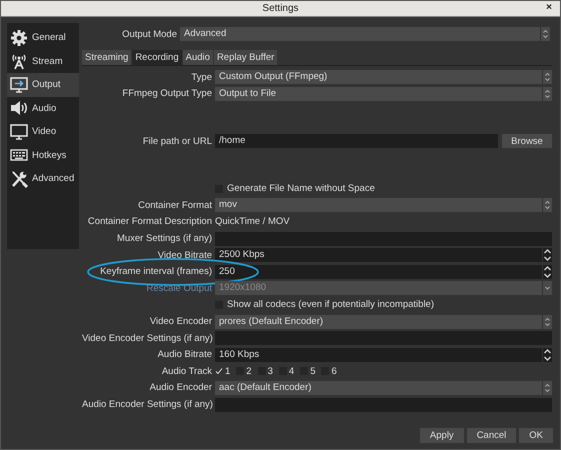 The width and height of the screenshot is (561, 450). Describe the element at coordinates (43, 178) in the screenshot. I see `sidebar-item: Advanced` at that location.